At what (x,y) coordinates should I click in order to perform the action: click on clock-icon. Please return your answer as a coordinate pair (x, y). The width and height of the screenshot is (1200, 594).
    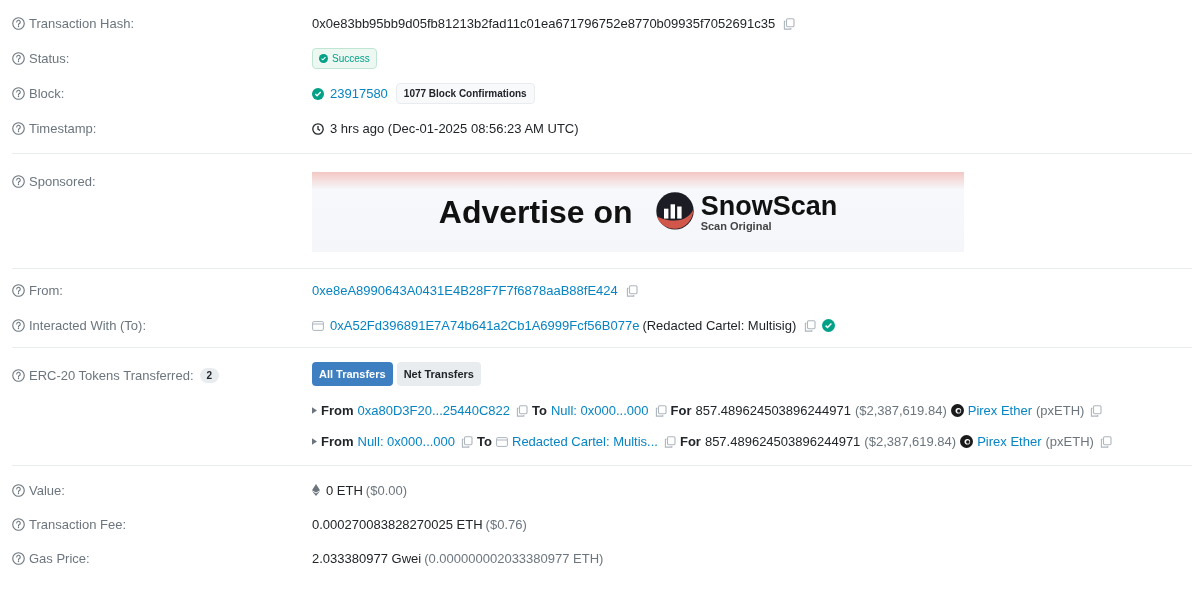
    Looking at the image, I should click on (318, 128).